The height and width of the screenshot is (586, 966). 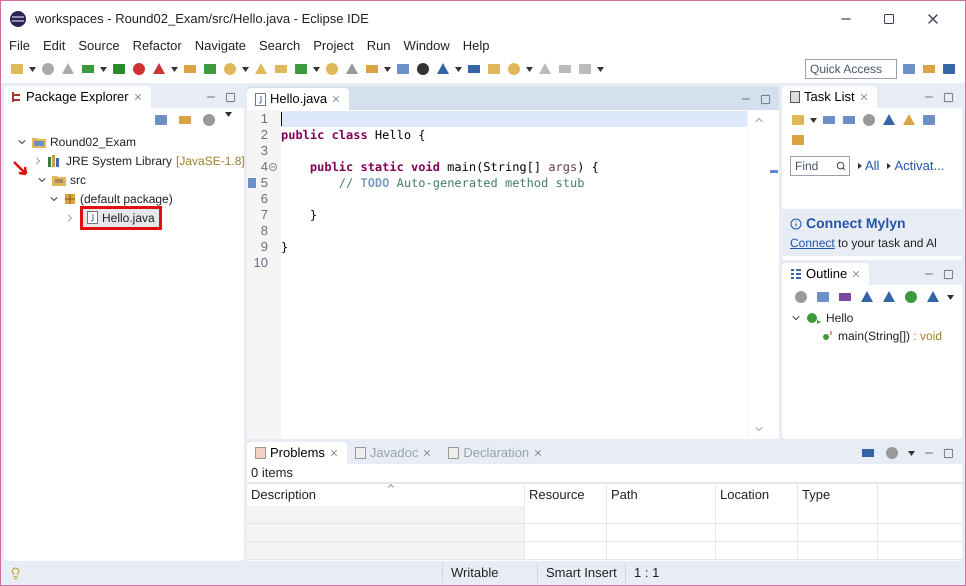 I want to click on status-field: 1, so click(x=665, y=573).